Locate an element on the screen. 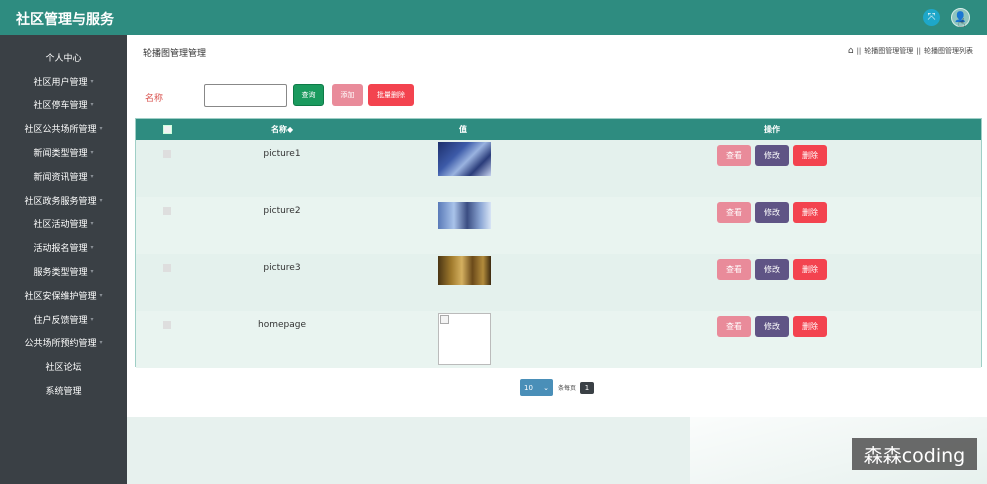 This screenshot has height=484, width=987. broken-image-icon is located at coordinates (444, 319).